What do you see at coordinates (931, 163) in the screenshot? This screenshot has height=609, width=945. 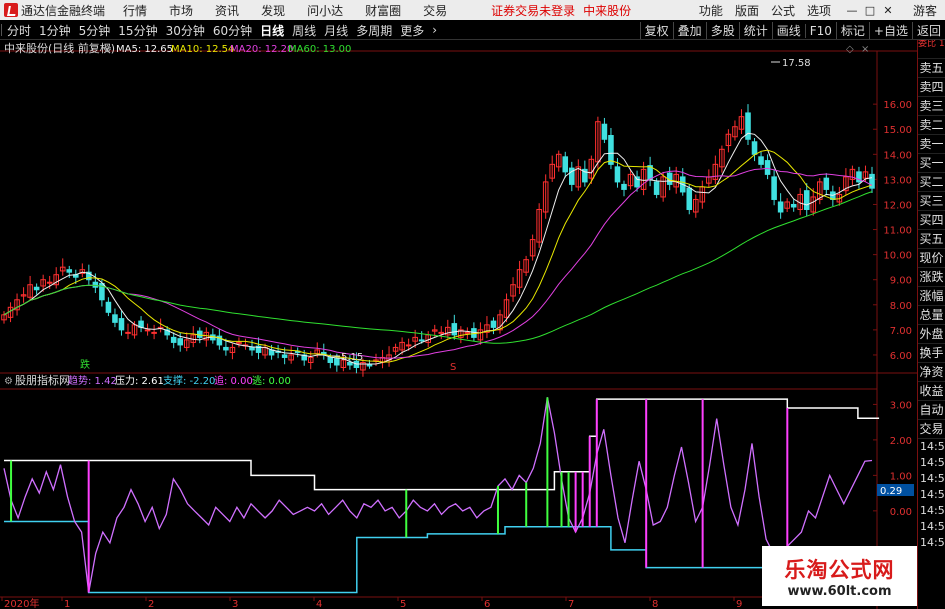 I see `quote-buy1: 买一` at bounding box center [931, 163].